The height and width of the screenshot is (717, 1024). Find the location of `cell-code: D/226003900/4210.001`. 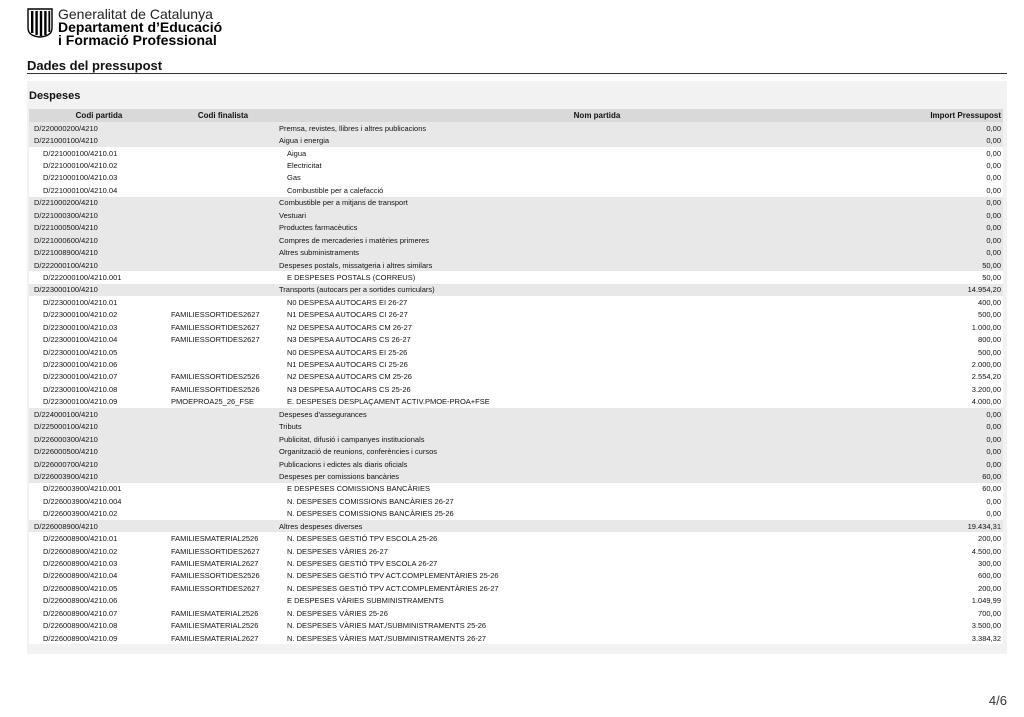

cell-code: D/226003900/4210.001 is located at coordinates (99, 489).